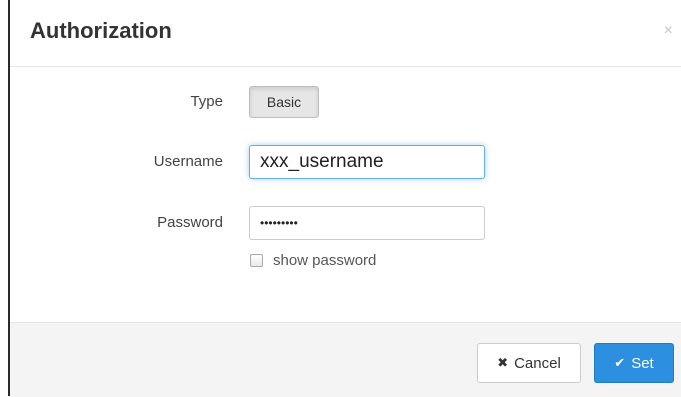 The height and width of the screenshot is (397, 681). I want to click on type-label: Type, so click(206, 101).